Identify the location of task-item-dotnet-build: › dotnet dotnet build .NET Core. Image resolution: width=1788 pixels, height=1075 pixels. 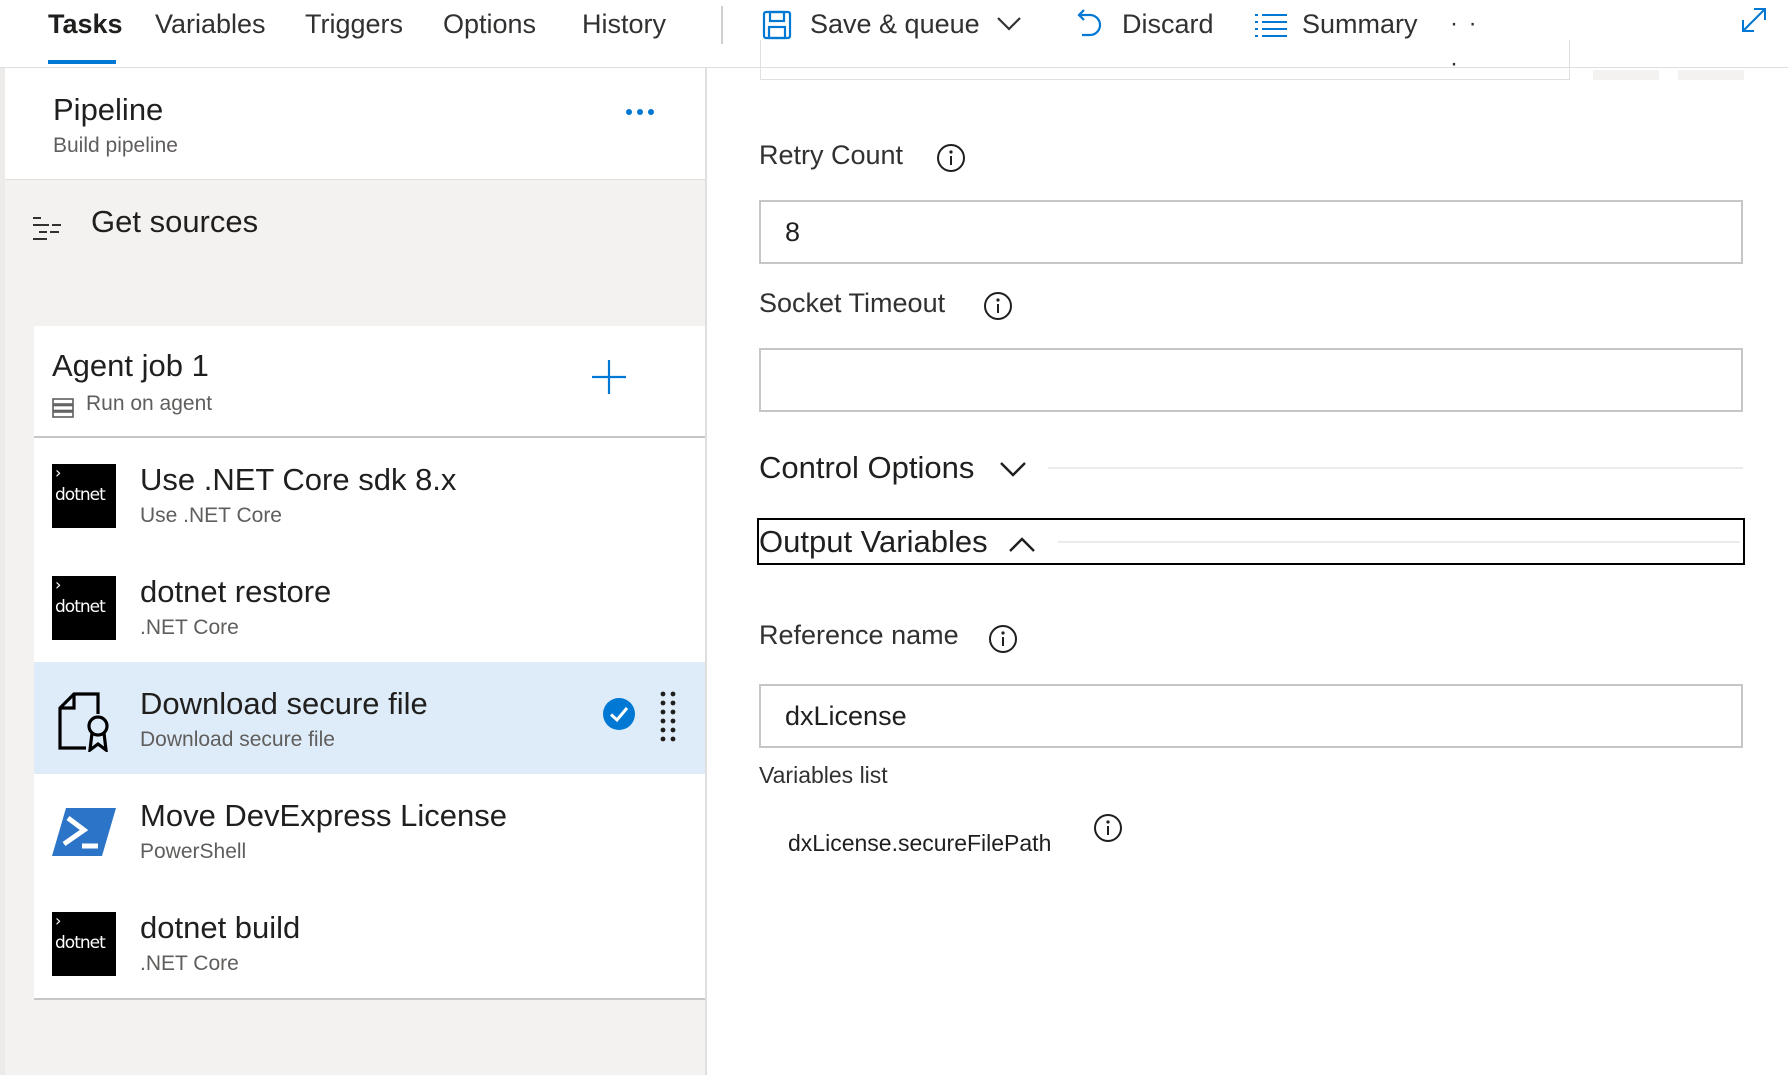
(369, 942).